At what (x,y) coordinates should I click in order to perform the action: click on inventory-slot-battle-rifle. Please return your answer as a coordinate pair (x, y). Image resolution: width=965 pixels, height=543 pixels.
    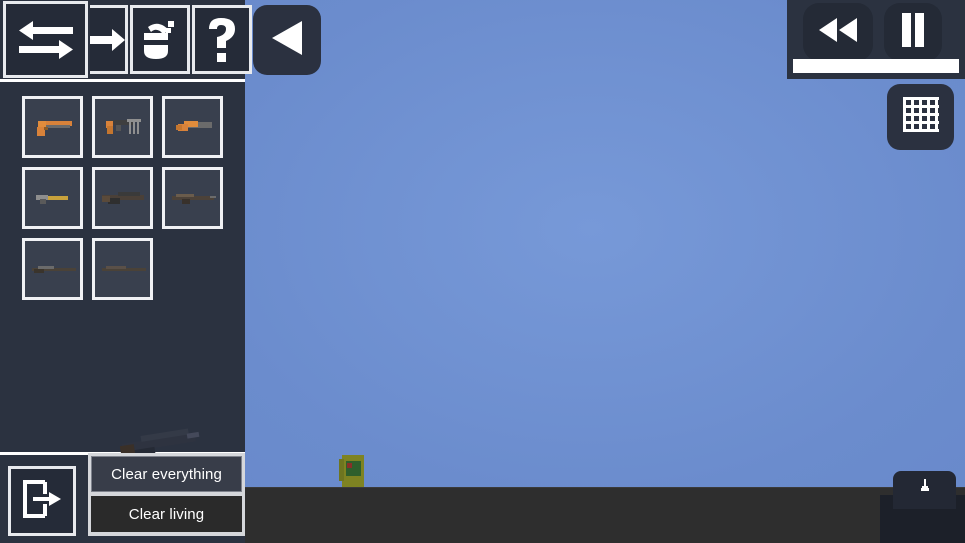
    Looking at the image, I should click on (192, 198).